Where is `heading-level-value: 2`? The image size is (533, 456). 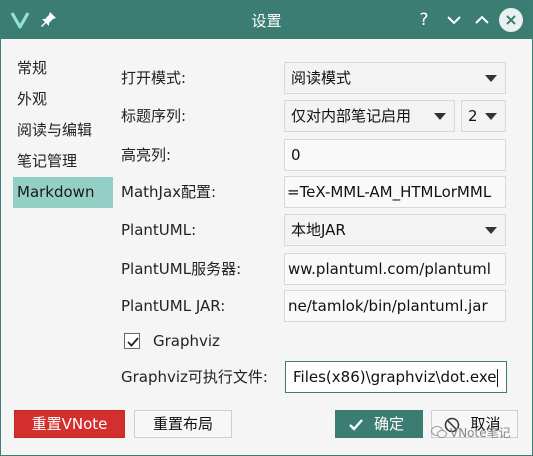 heading-level-value: 2 is located at coordinates (473, 116).